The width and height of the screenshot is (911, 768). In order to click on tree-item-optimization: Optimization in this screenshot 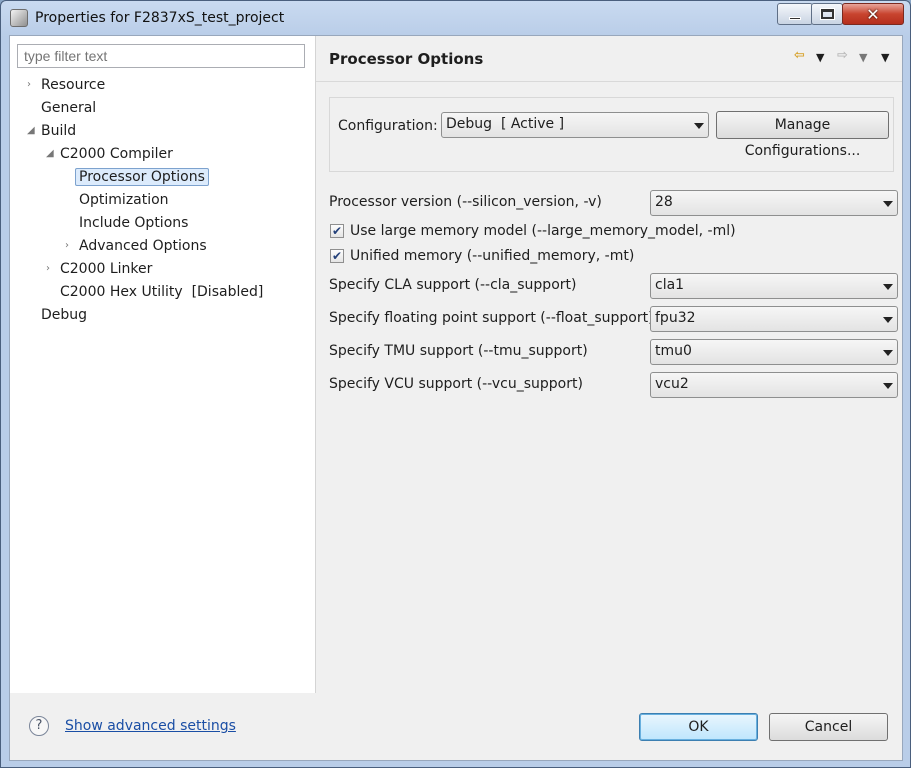, I will do `click(124, 200)`.